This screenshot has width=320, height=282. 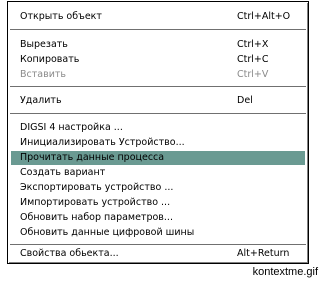 I want to click on menu-item-label: Вставить, so click(x=43, y=74).